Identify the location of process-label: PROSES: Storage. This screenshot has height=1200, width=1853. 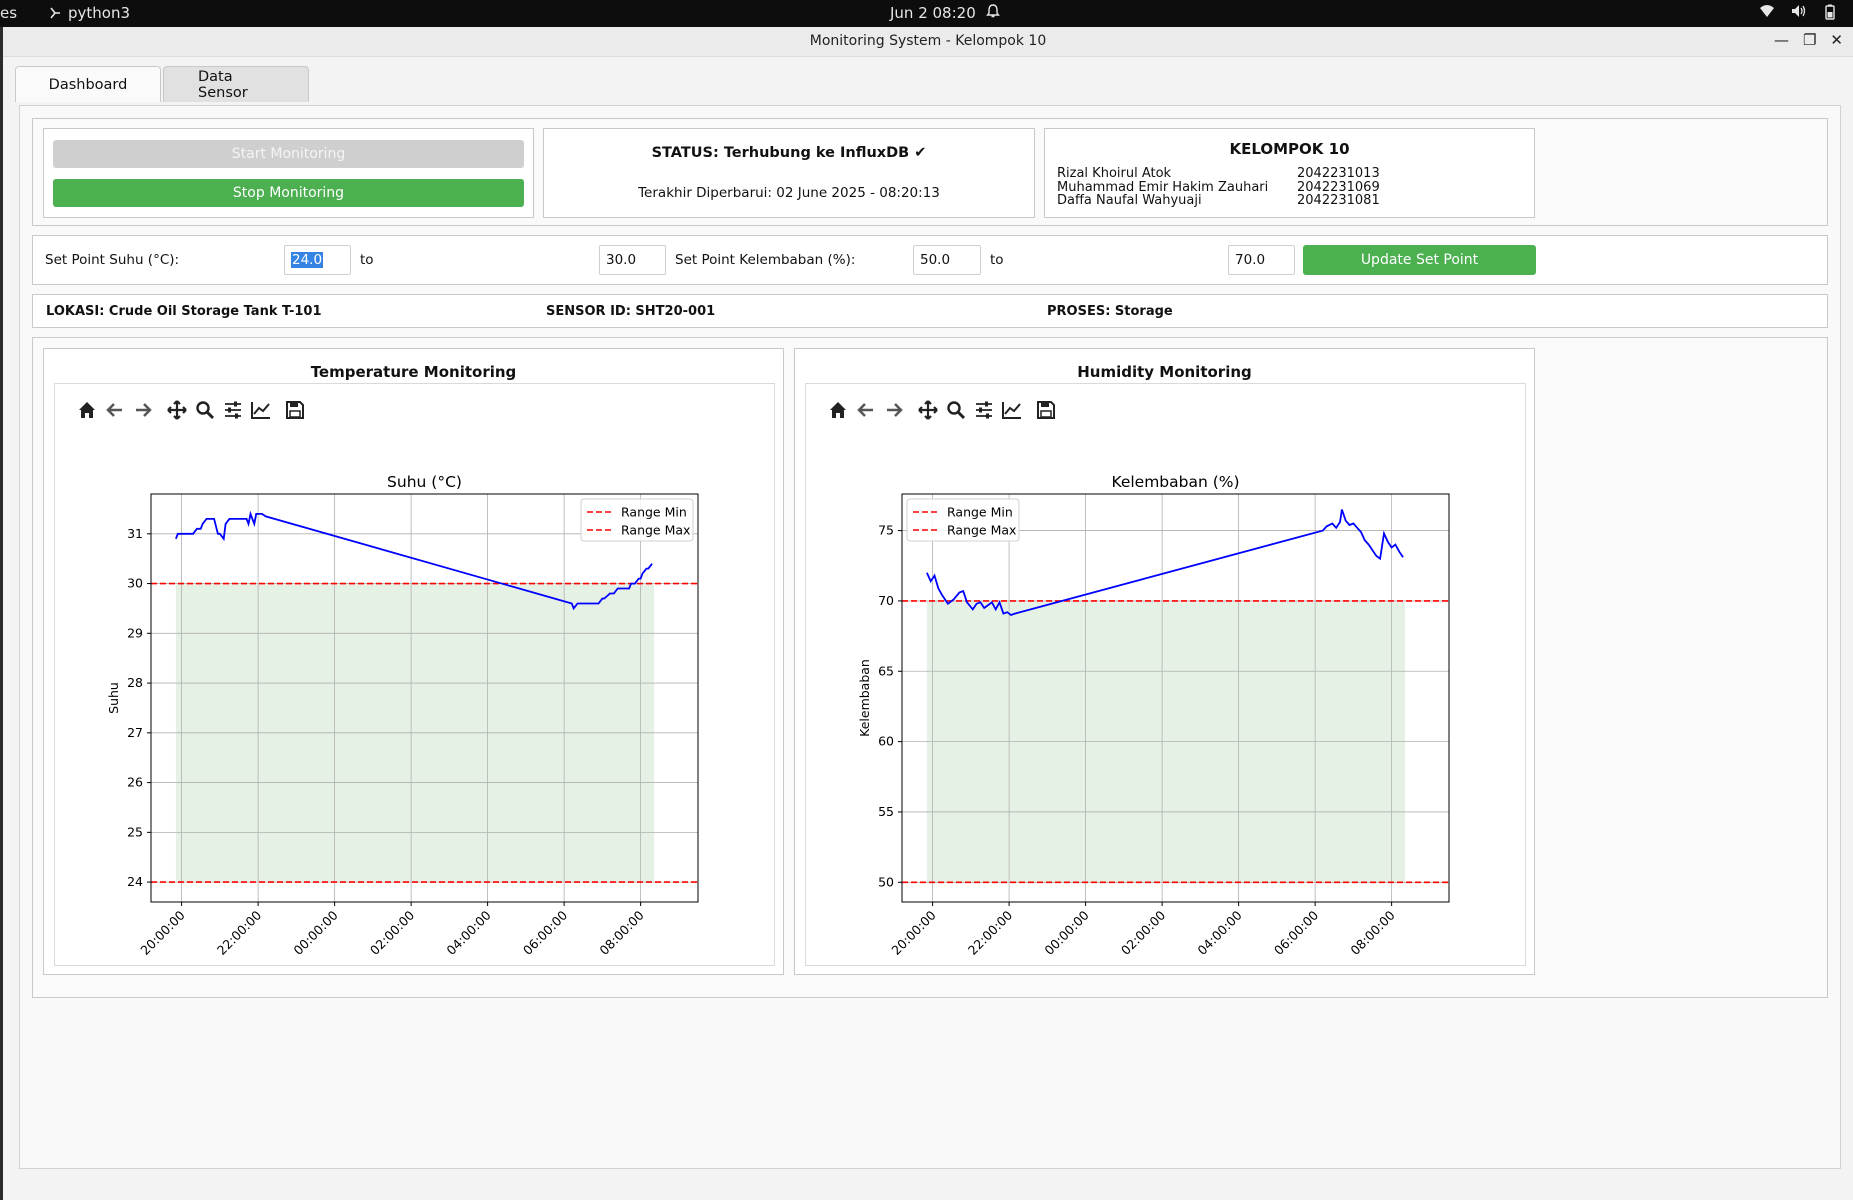
(1110, 311).